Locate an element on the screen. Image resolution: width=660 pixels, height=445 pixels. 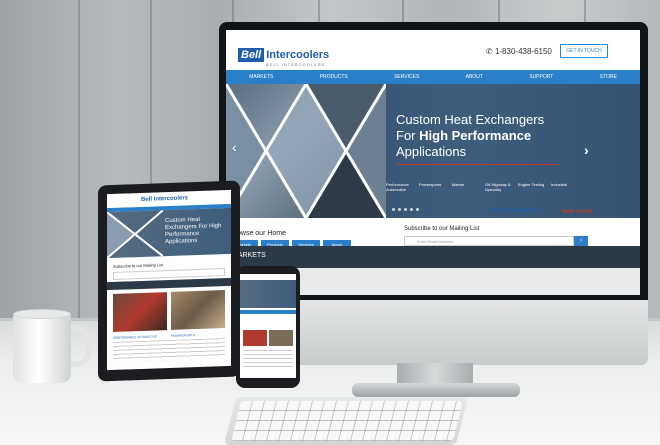
tablet-image-automotive is located at coordinates (140, 312).